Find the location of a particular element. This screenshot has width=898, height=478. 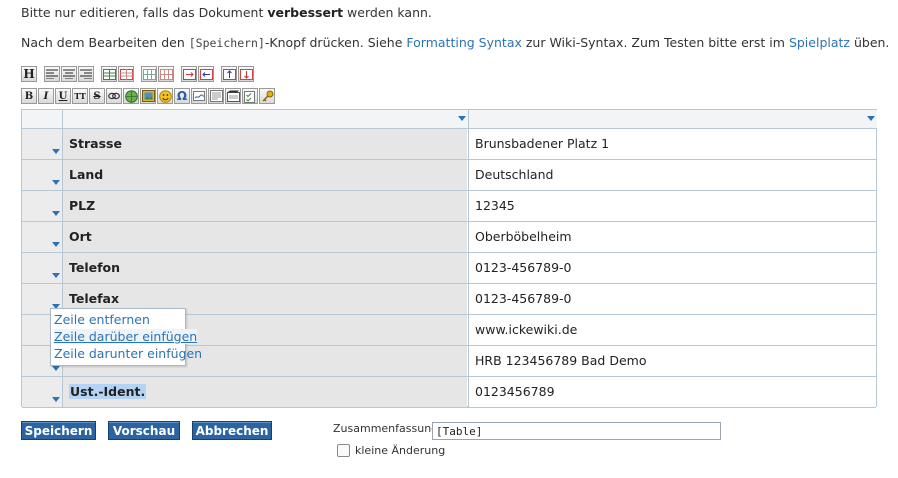

table-row: Ort Oberböbelheim is located at coordinates (449, 237).